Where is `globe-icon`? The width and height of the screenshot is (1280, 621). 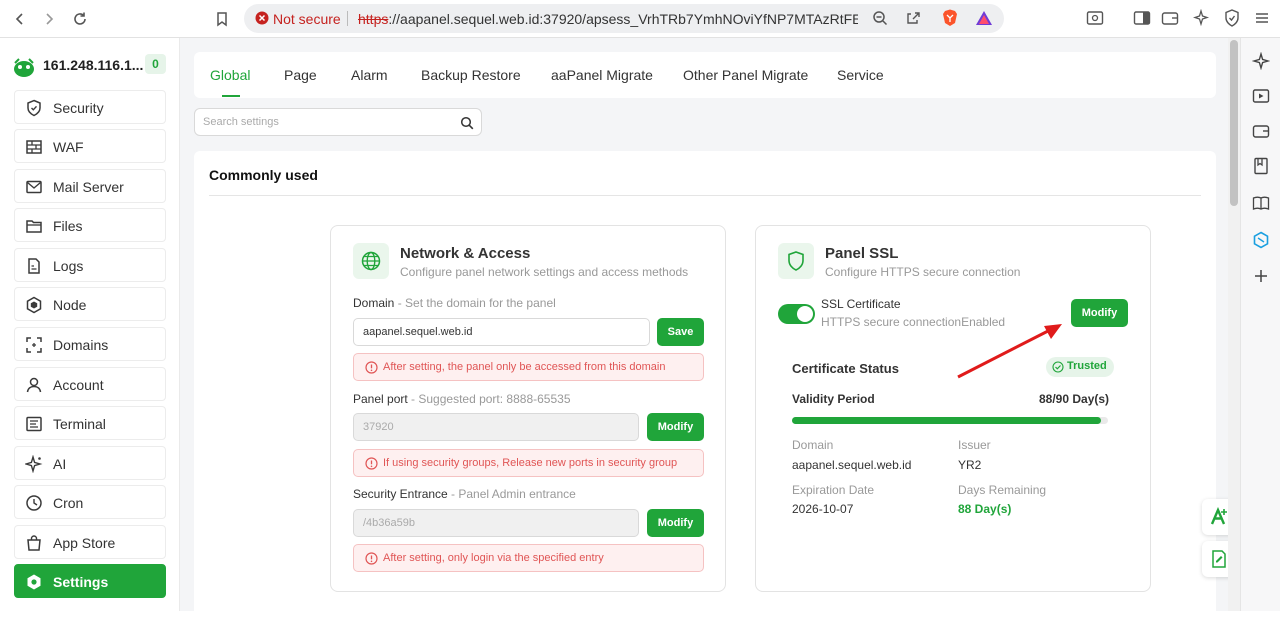
globe-icon is located at coordinates (371, 261).